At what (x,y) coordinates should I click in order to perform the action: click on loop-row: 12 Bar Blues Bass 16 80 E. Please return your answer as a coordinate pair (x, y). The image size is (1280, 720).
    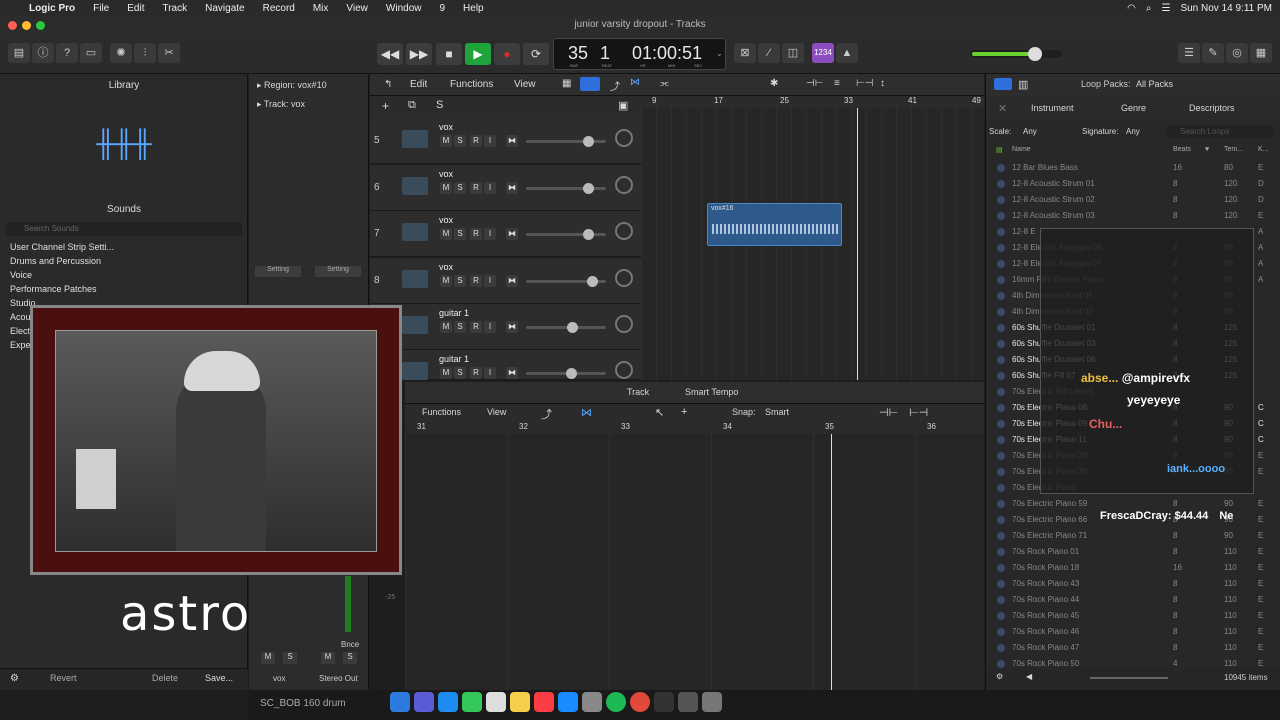
    Looking at the image, I should click on (1133, 168).